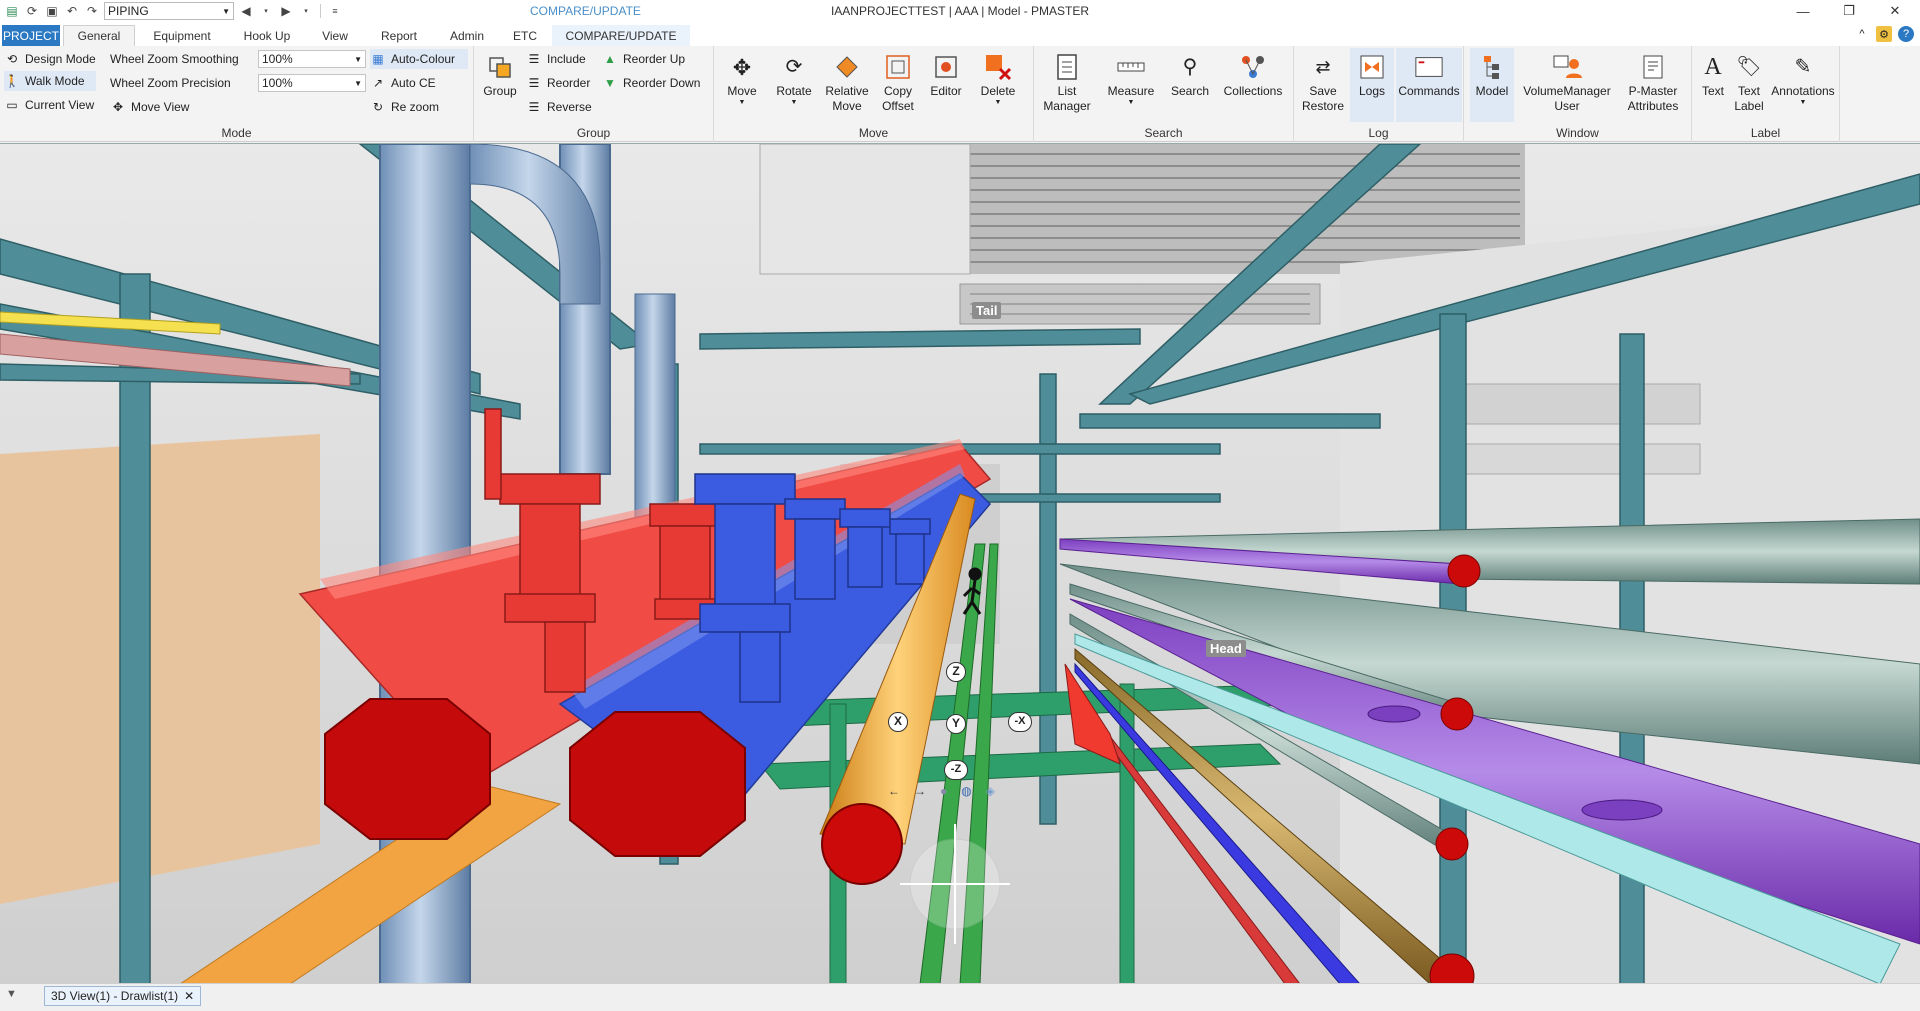  What do you see at coordinates (500, 85) in the screenshot?
I see `group-button: Group` at bounding box center [500, 85].